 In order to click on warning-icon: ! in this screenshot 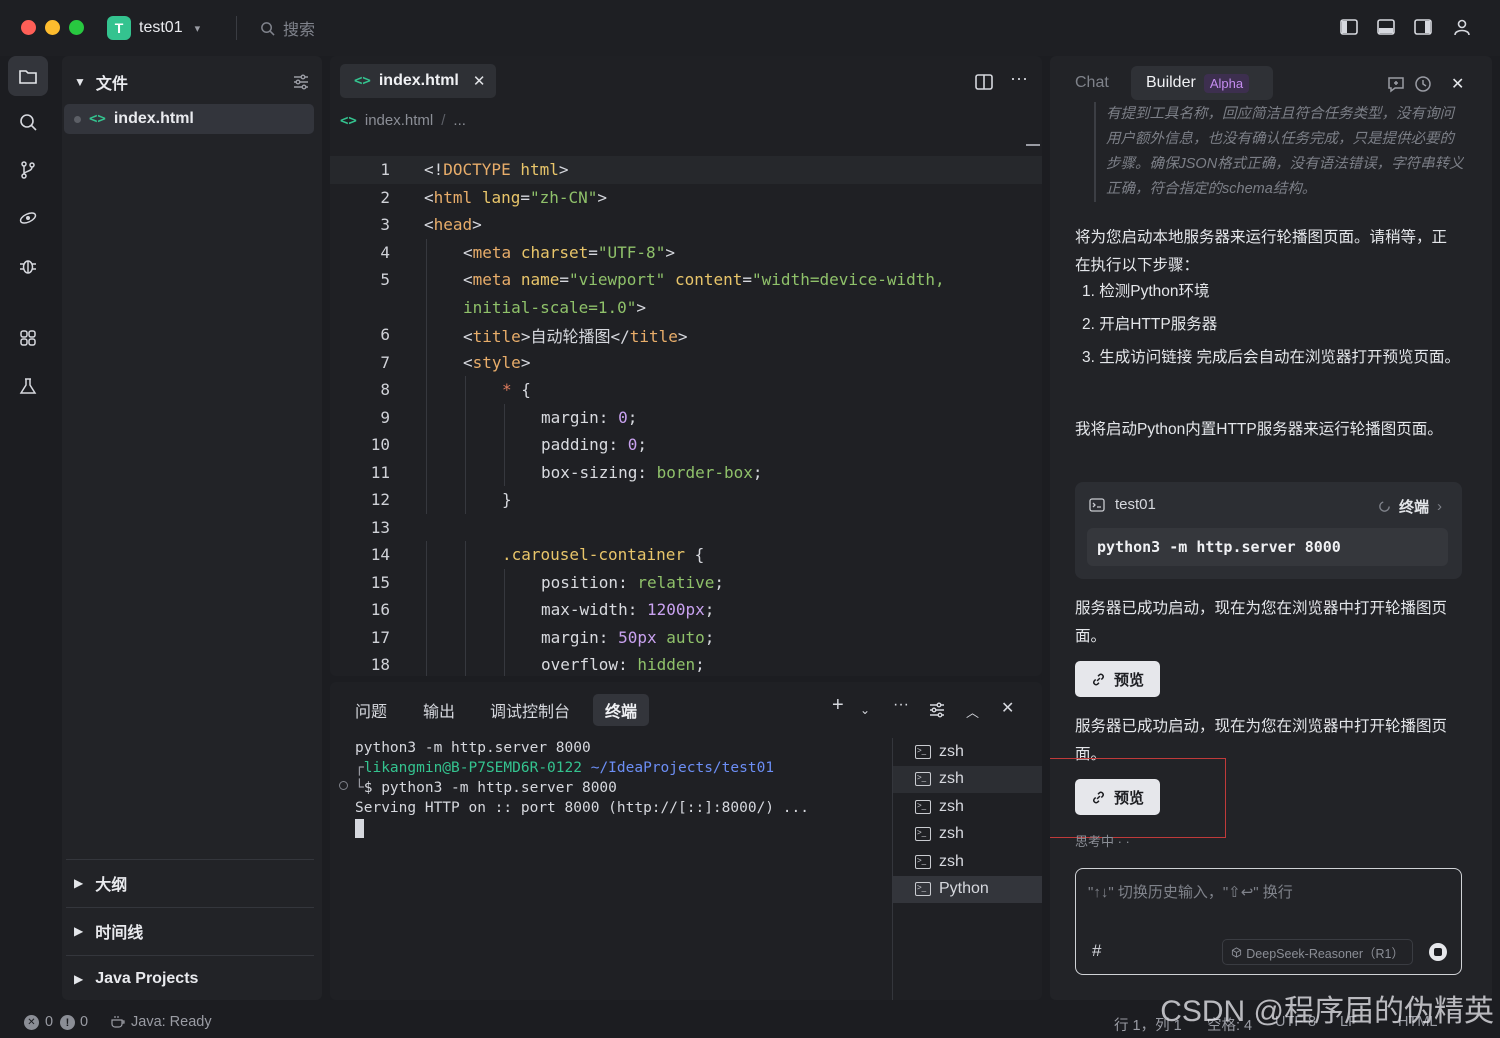, I will do `click(67, 1022)`.